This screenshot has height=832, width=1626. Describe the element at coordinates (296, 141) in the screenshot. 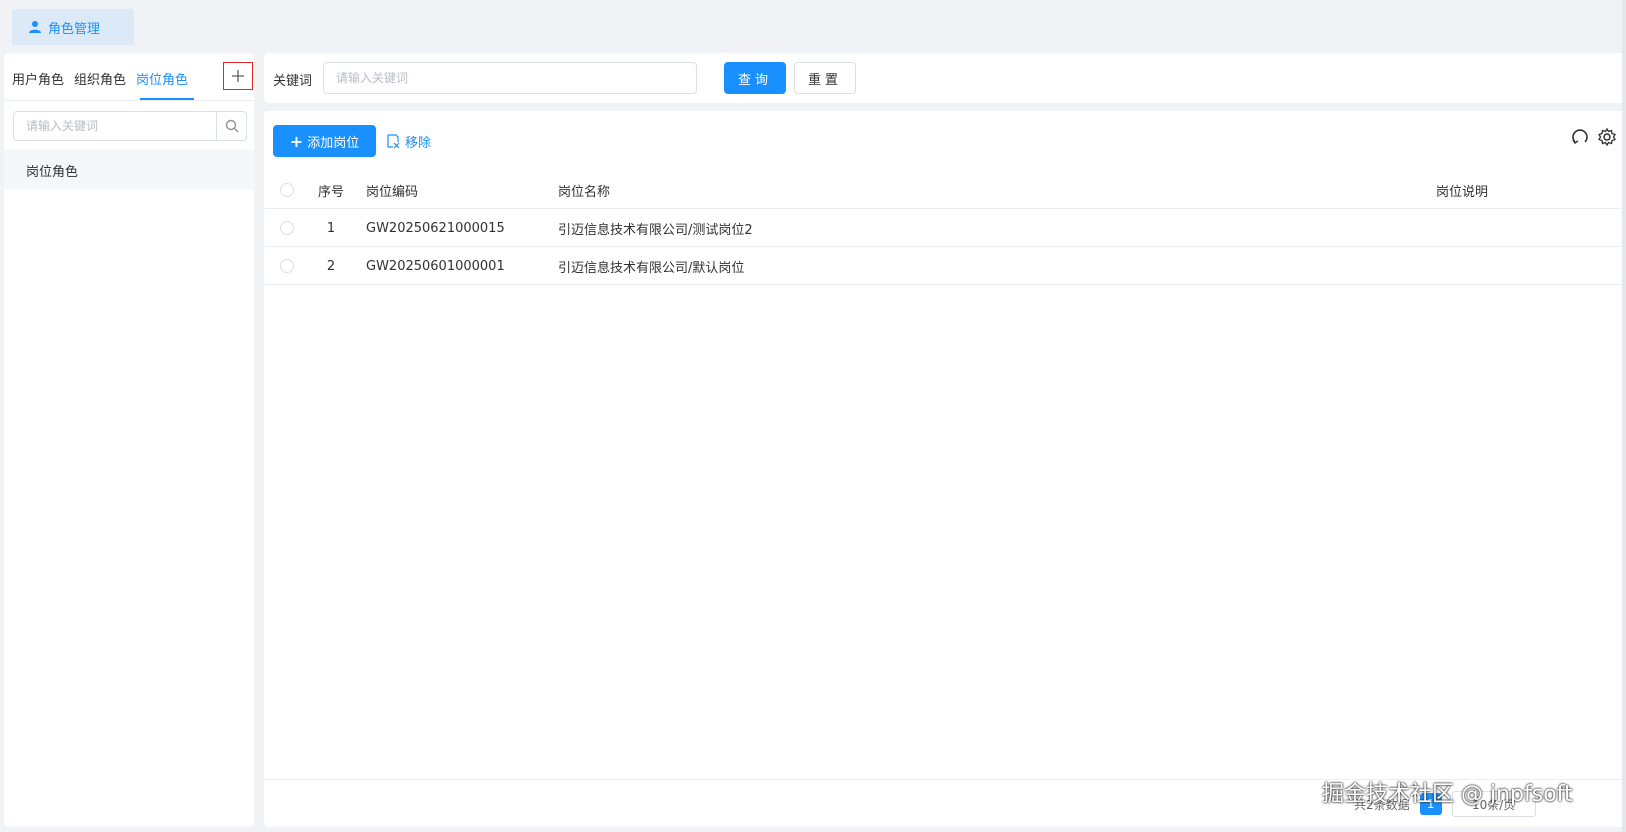

I see `plus-icon: +` at that location.